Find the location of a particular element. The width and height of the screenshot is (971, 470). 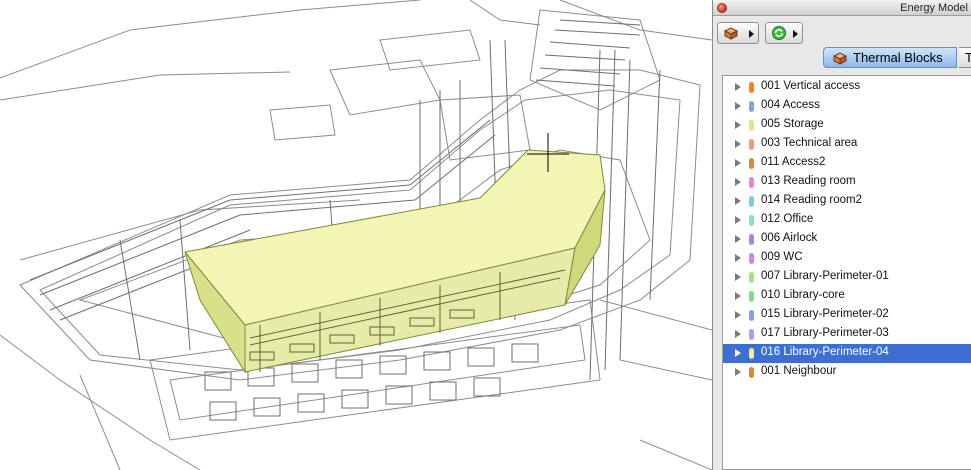

palette-toolbar is located at coordinates (842, 32).